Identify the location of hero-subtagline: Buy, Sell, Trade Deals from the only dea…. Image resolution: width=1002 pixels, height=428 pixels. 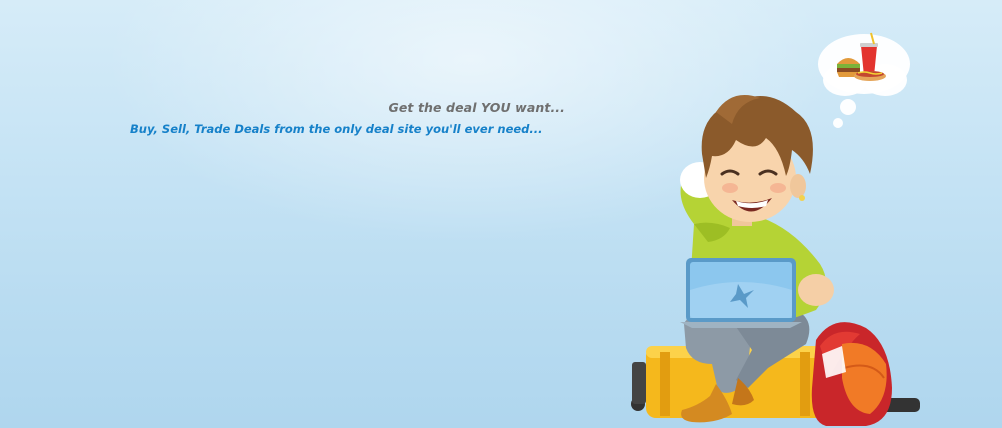
(336, 129).